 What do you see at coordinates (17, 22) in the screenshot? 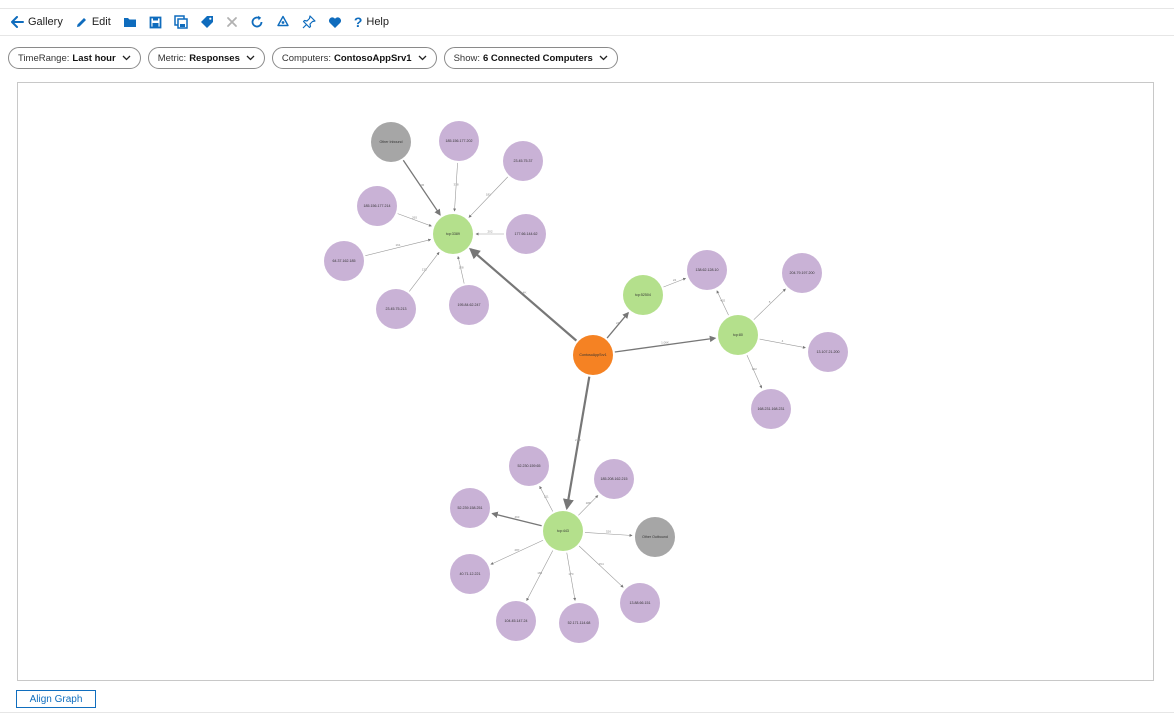
I see `back-arrow-icon` at bounding box center [17, 22].